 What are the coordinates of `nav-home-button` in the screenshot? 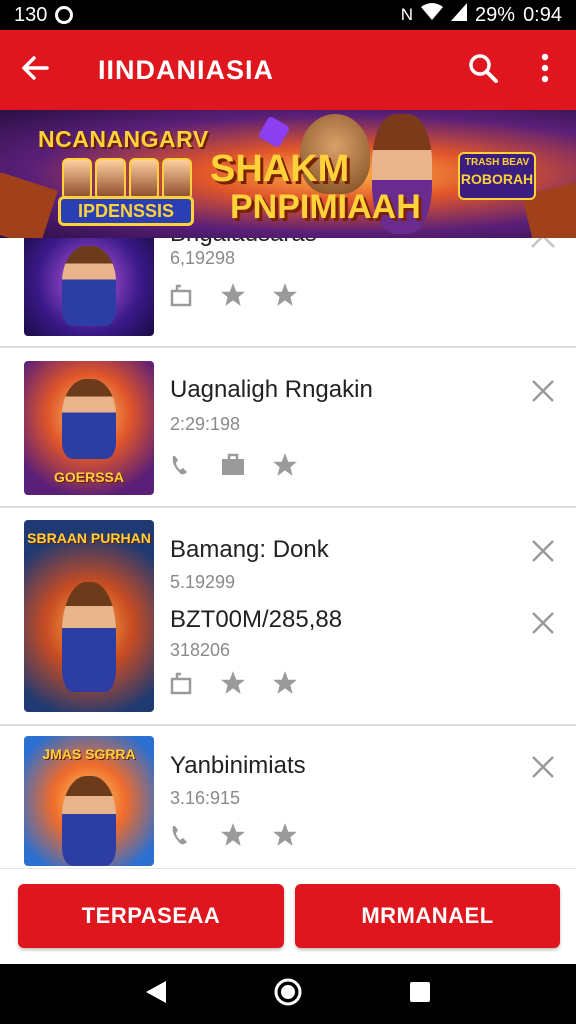 It's located at (288, 994).